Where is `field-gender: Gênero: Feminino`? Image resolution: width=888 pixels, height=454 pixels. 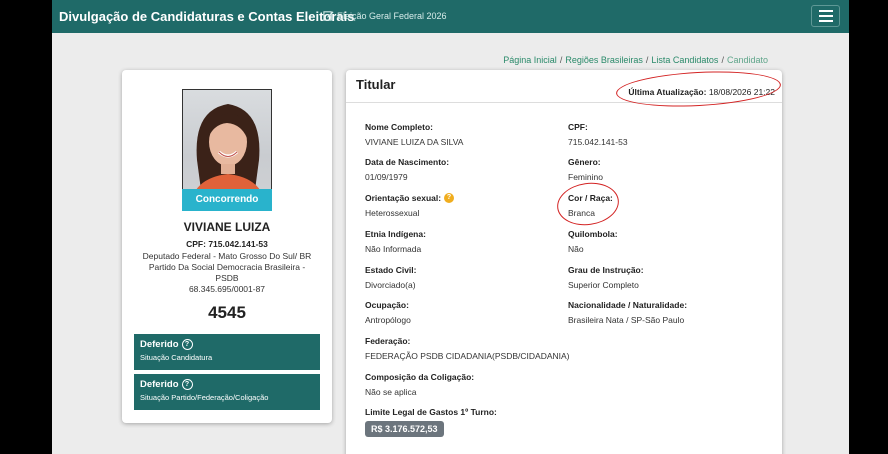 field-gender: Gênero: Feminino is located at coordinates (585, 169).